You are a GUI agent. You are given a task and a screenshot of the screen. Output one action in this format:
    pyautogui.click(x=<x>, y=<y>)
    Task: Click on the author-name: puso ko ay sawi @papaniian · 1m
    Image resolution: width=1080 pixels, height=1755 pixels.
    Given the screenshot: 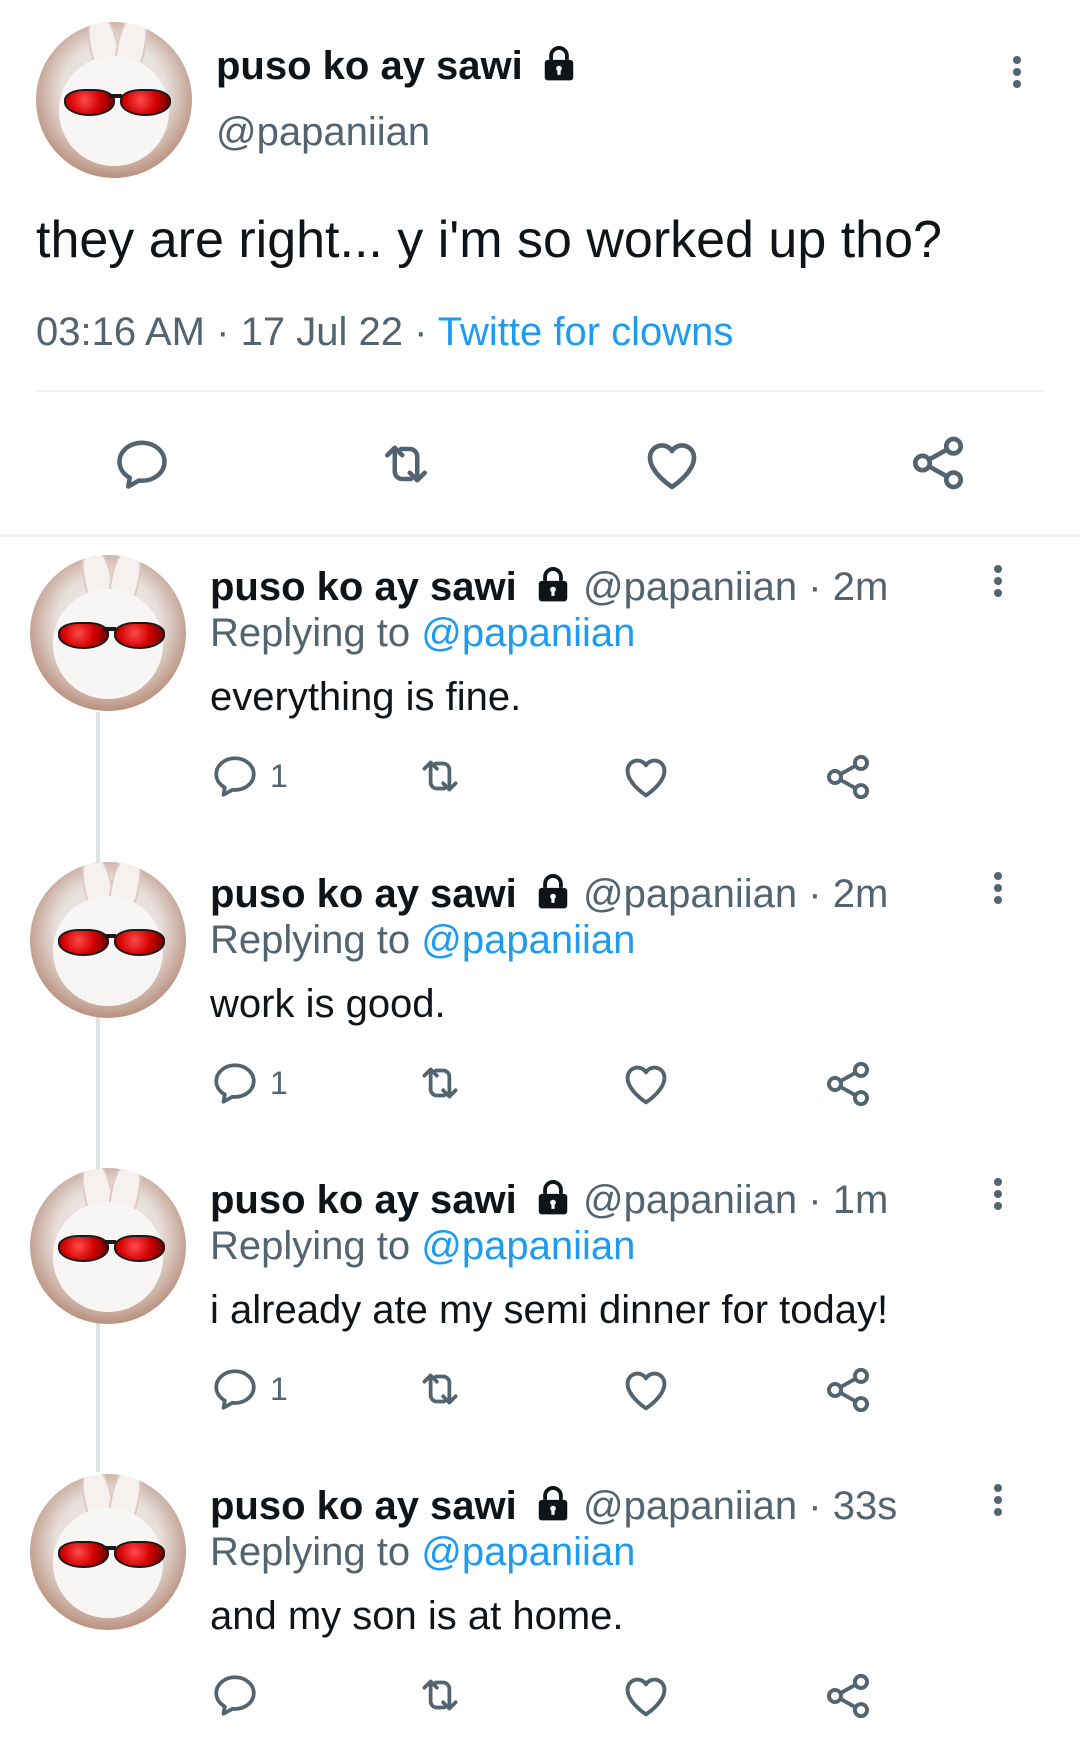 What is the action you would take?
    pyautogui.click(x=549, y=1200)
    